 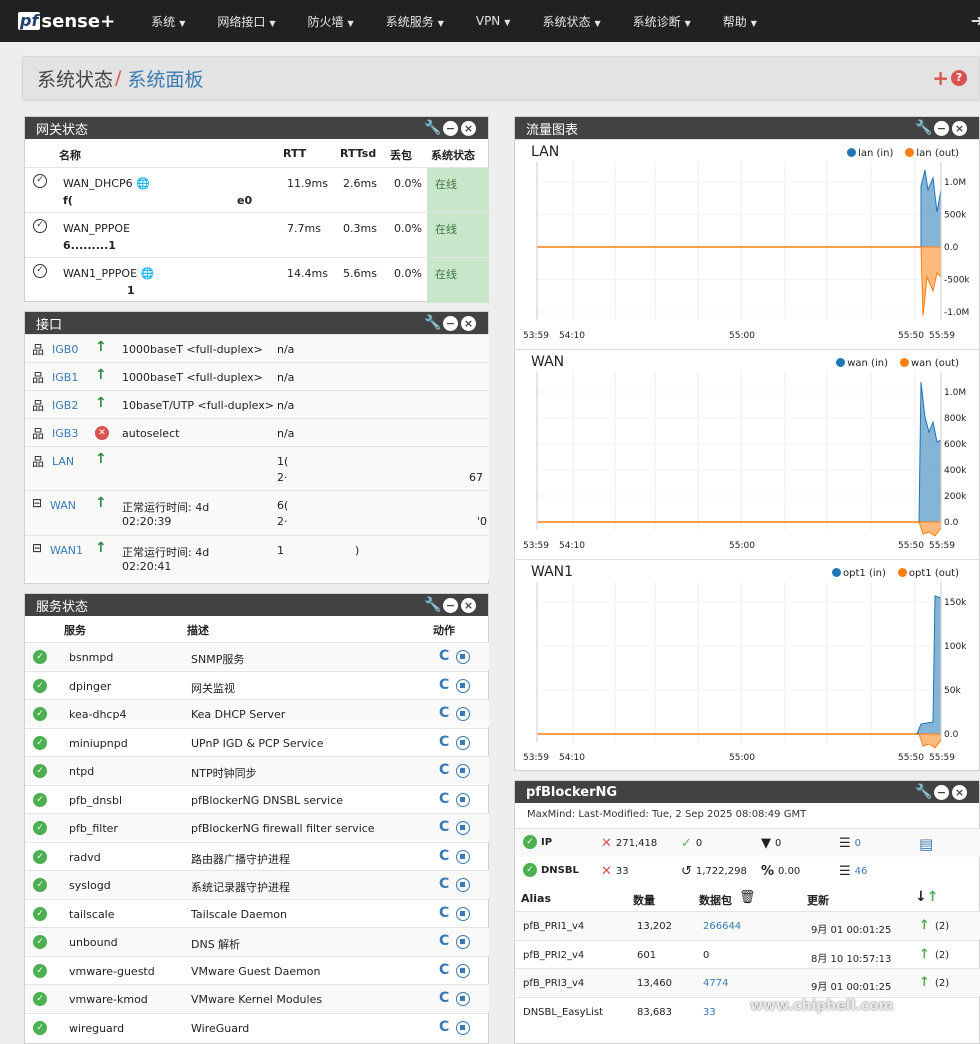 I want to click on nav-help: 帮助 ▼, so click(x=740, y=21).